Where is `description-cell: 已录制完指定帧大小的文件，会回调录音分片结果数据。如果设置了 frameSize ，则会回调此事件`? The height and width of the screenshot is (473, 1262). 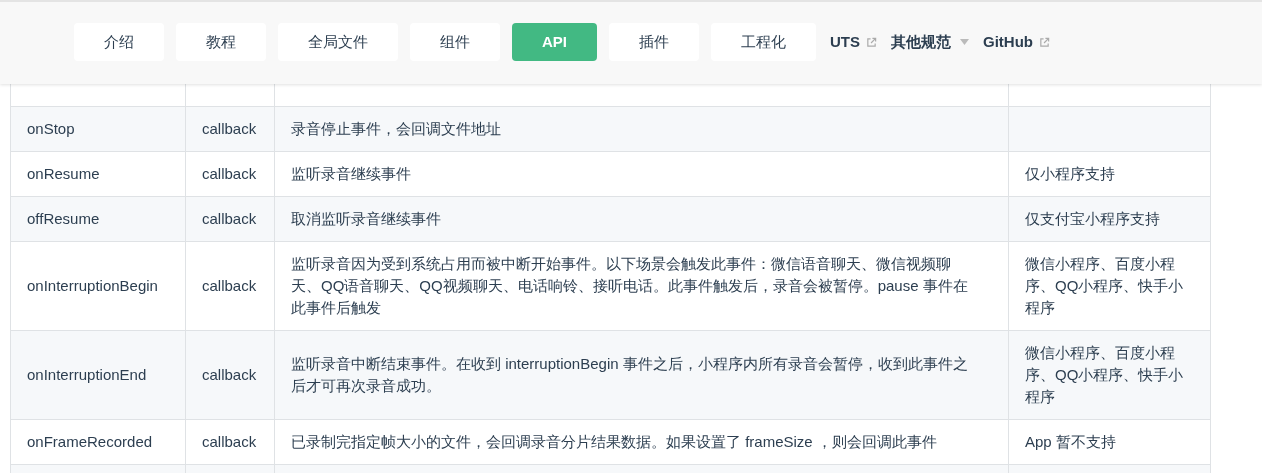
description-cell: 已录制完指定帧大小的文件，会回调录音分片结果数据。如果设置了 frameSize ，则会回调此事件 is located at coordinates (641, 442).